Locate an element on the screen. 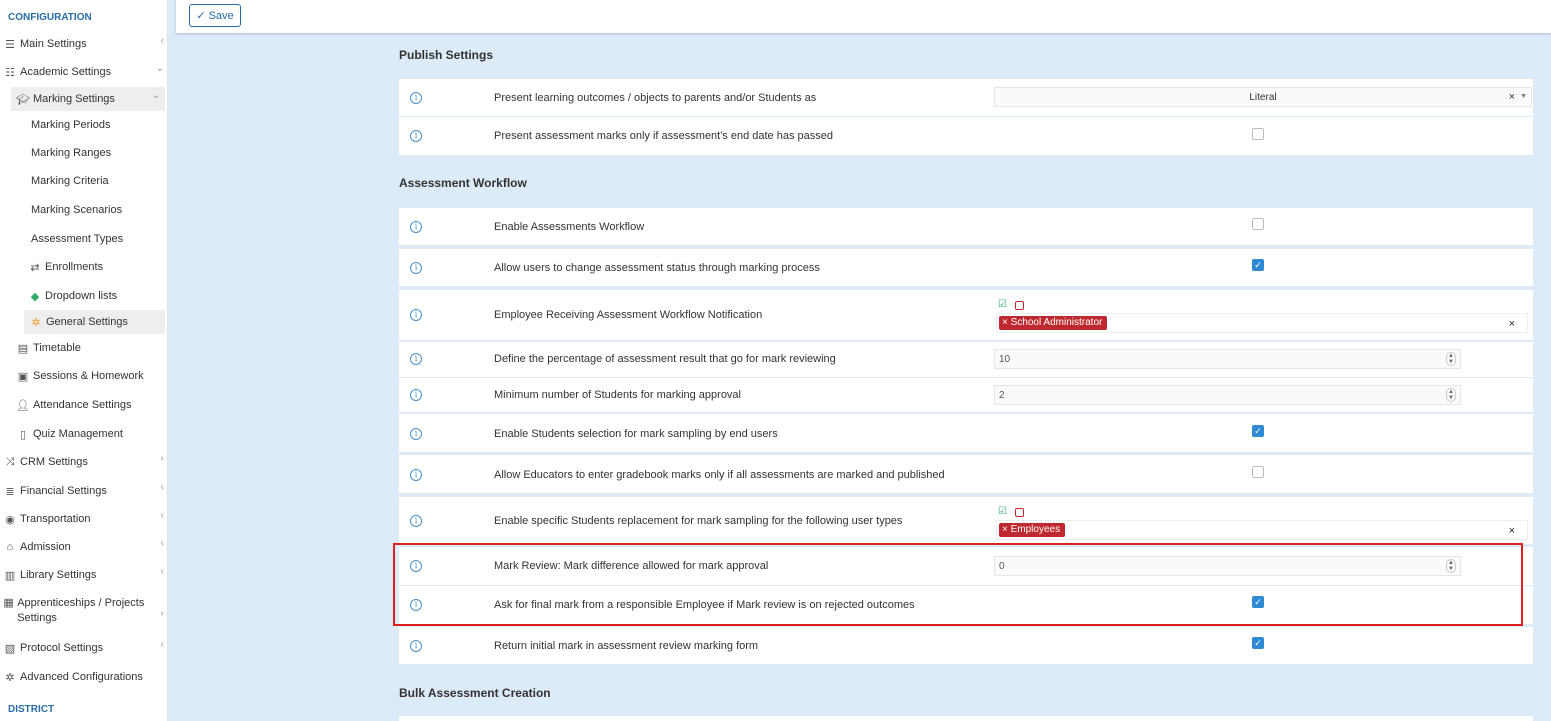 This screenshot has height=721, width=1551. sidebar-item-label: Financial Settings is located at coordinates (63, 491).